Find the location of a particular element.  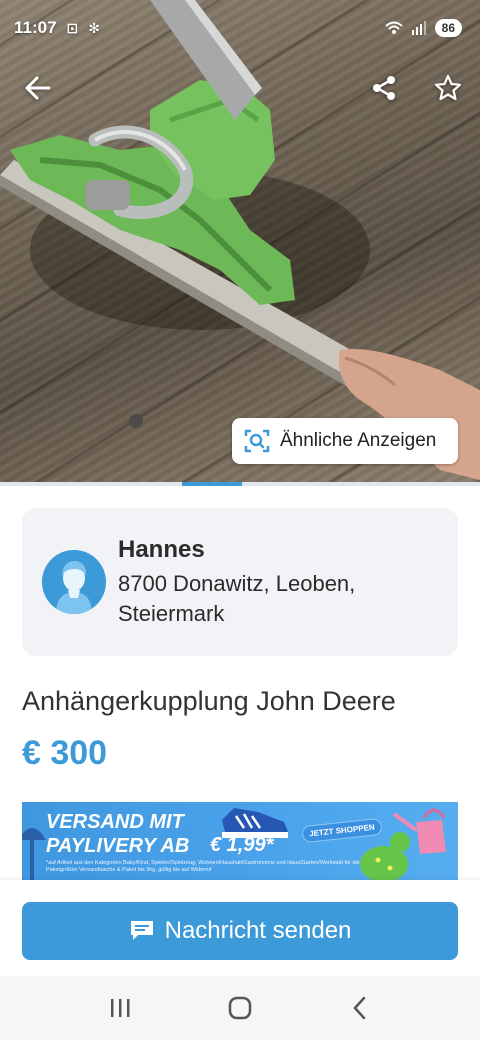

home-icon is located at coordinates (240, 1008).